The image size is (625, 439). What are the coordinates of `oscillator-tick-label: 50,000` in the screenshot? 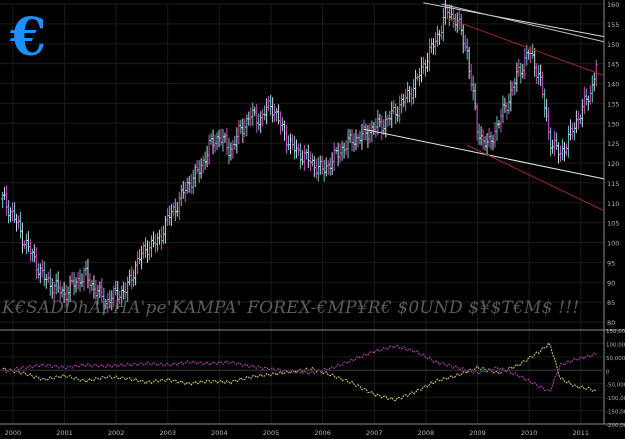 It's located at (615, 359).